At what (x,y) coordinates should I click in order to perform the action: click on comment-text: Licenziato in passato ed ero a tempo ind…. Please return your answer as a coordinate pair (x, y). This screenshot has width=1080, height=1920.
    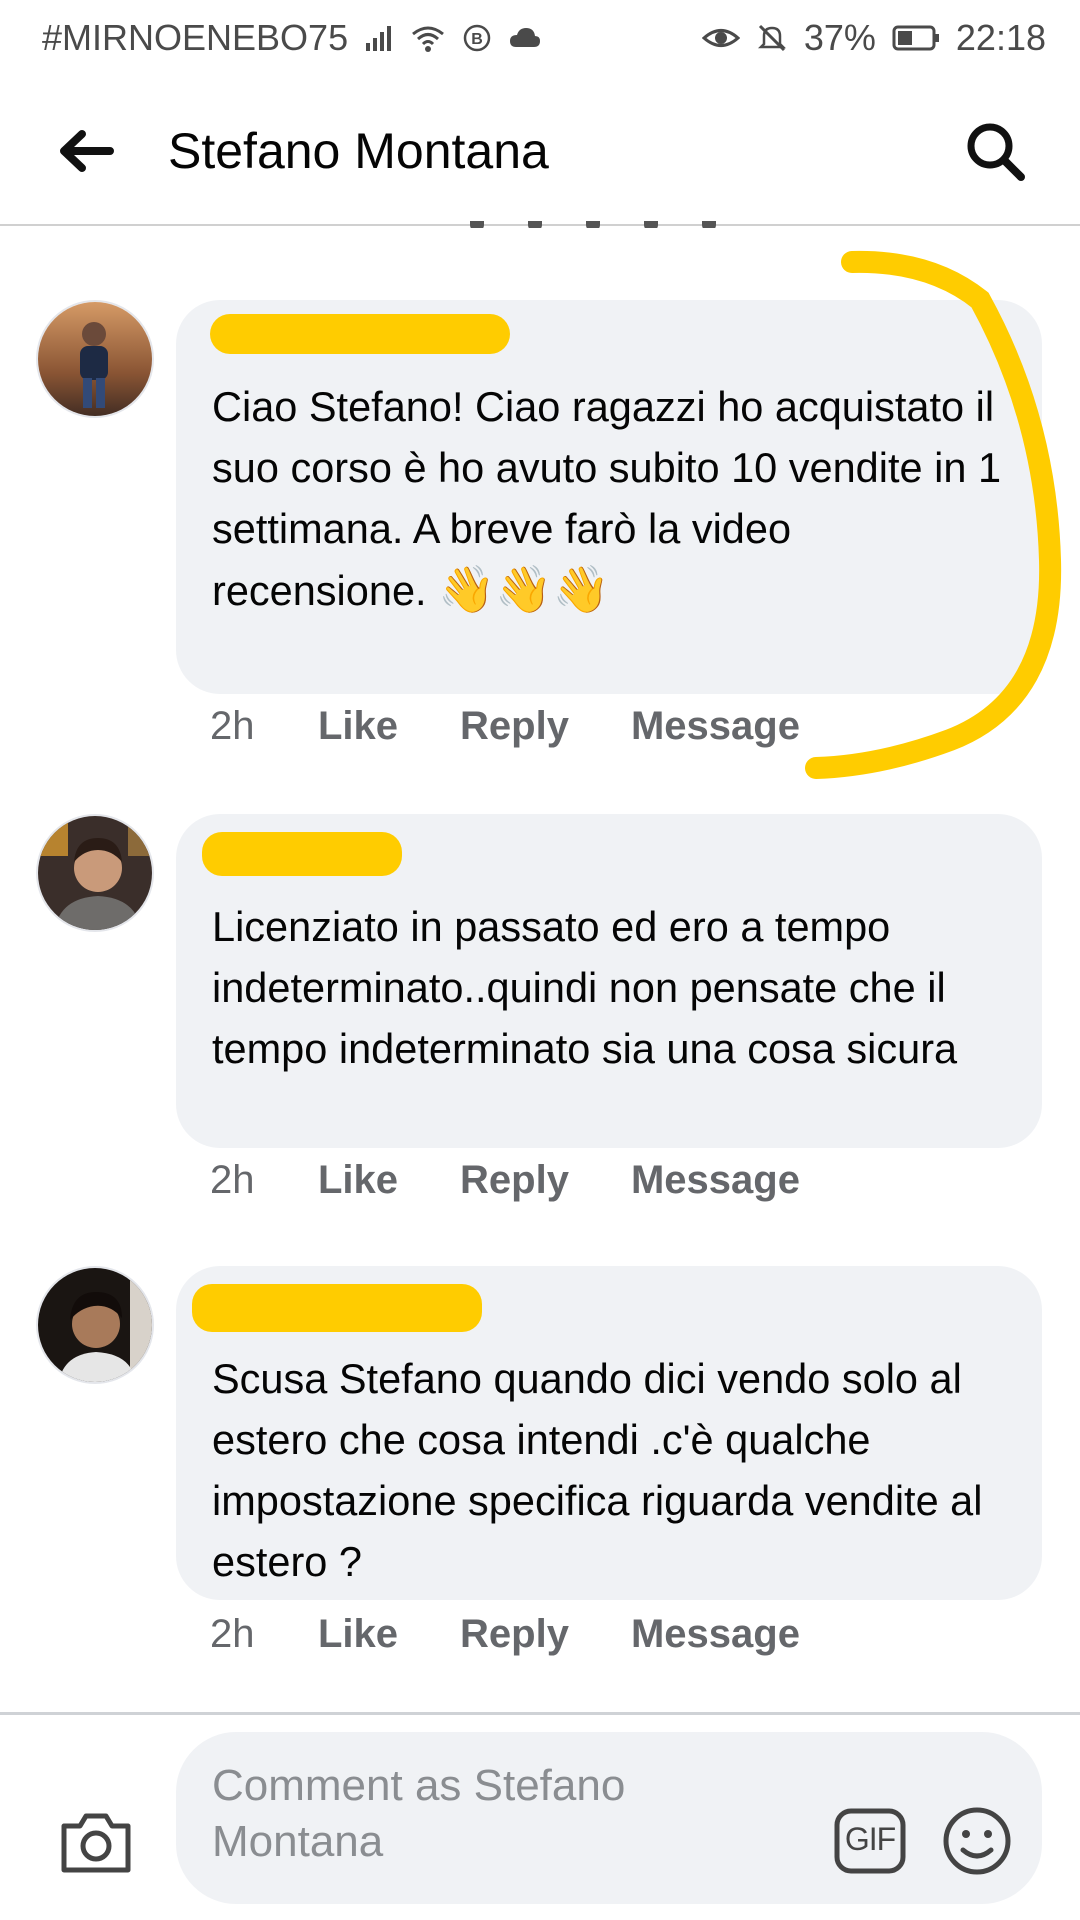
    Looking at the image, I should click on (585, 987).